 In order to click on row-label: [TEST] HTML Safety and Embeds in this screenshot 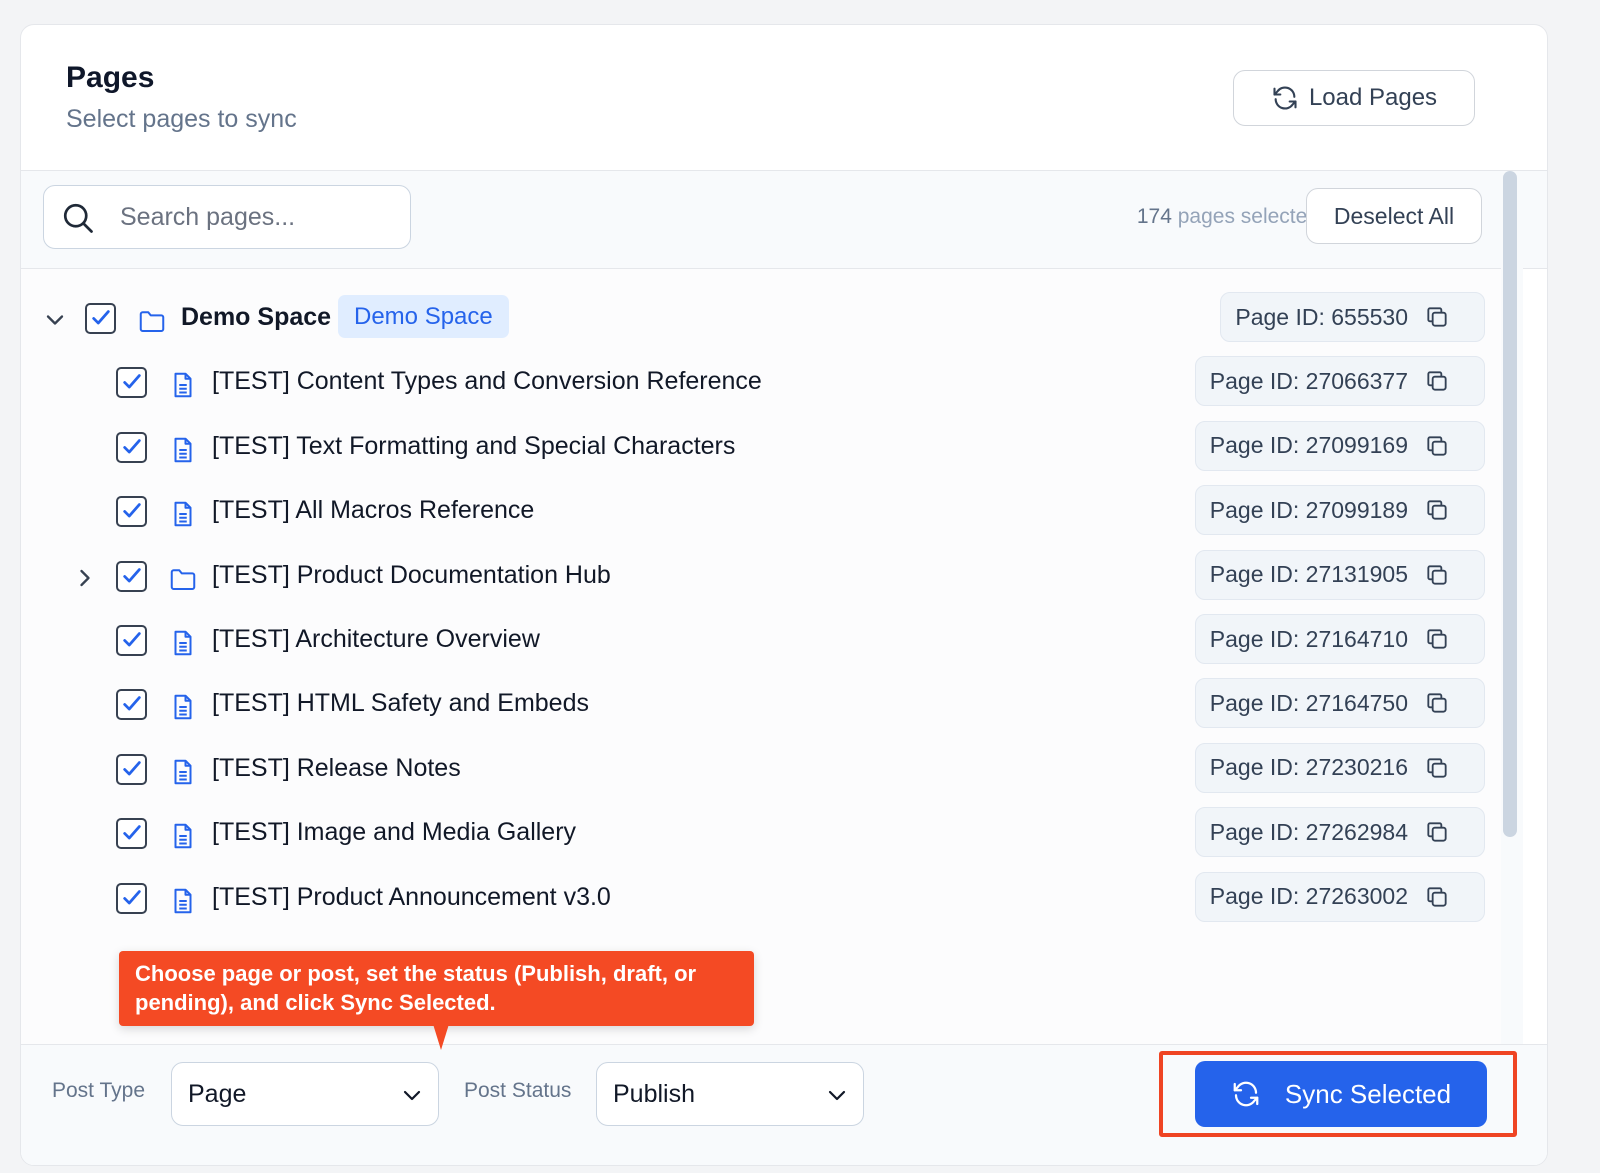, I will do `click(400, 703)`.